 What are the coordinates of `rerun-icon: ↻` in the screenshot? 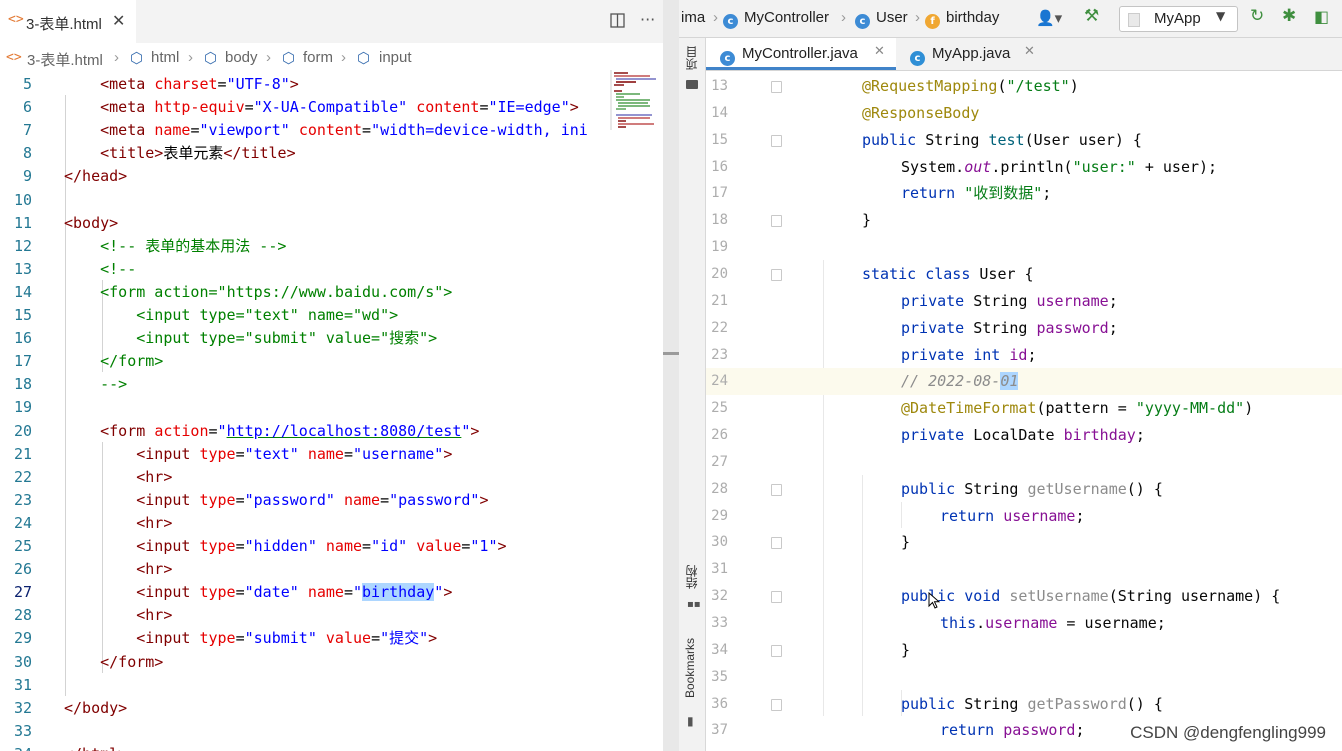 It's located at (1257, 16).